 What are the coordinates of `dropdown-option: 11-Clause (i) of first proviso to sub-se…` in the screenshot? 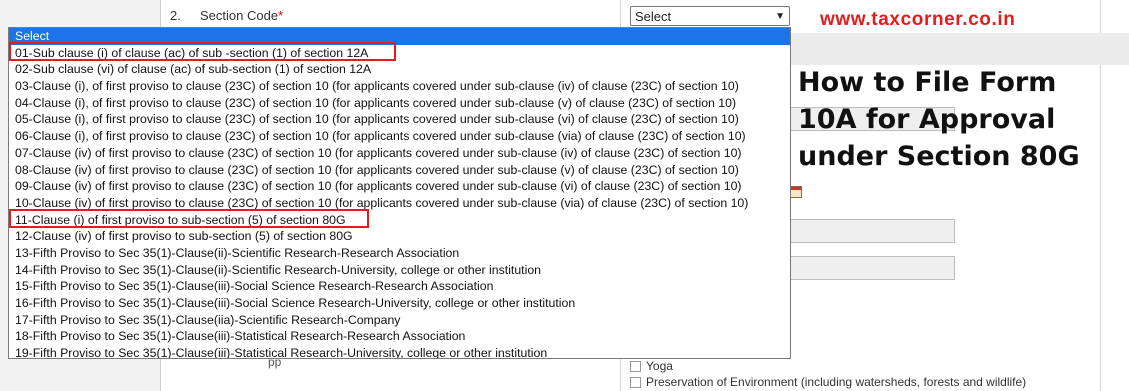 It's located at (399, 220).